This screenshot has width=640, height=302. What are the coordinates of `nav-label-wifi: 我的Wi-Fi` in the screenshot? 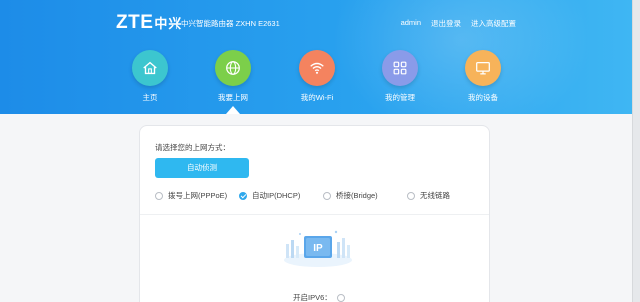 It's located at (317, 97).